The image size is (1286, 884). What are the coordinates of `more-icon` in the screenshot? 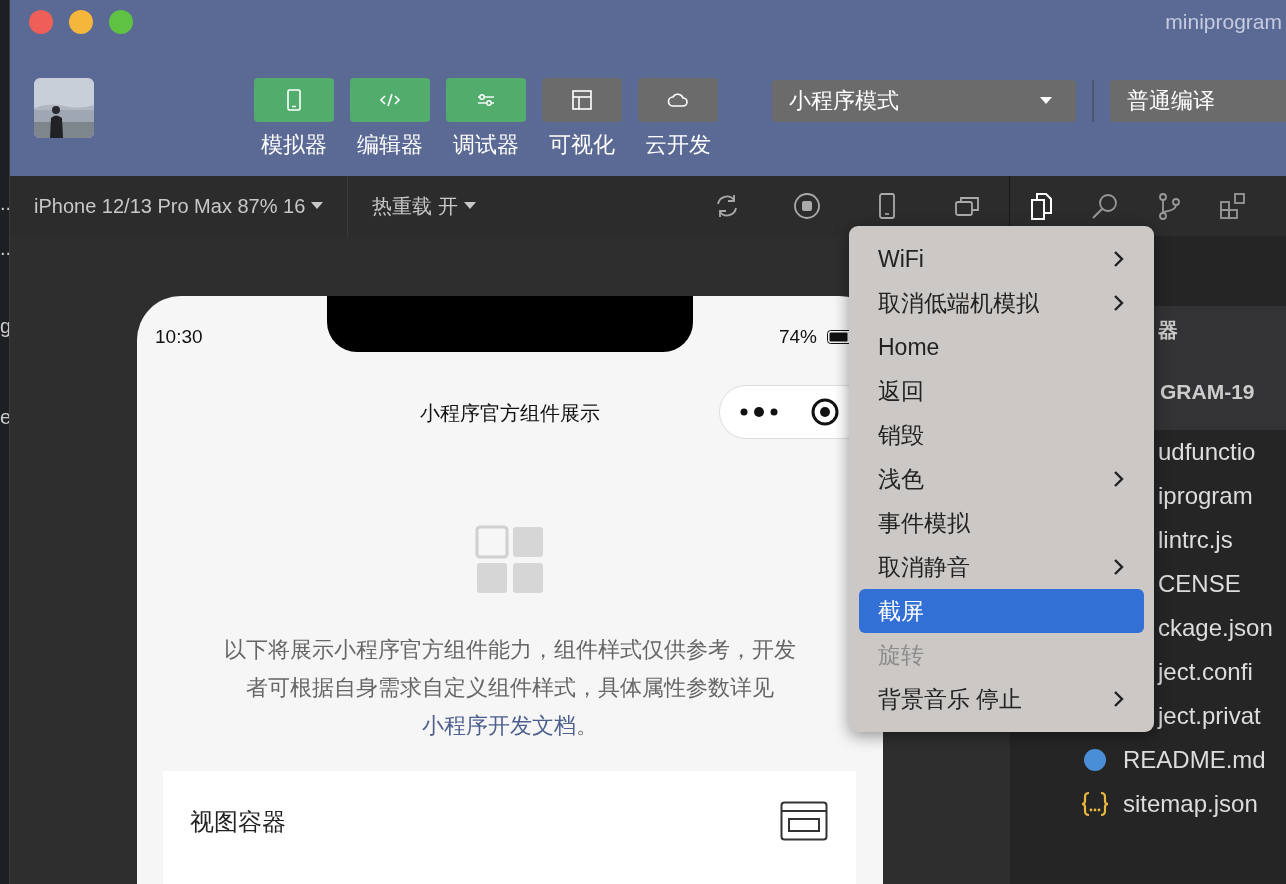 It's located at (759, 412).